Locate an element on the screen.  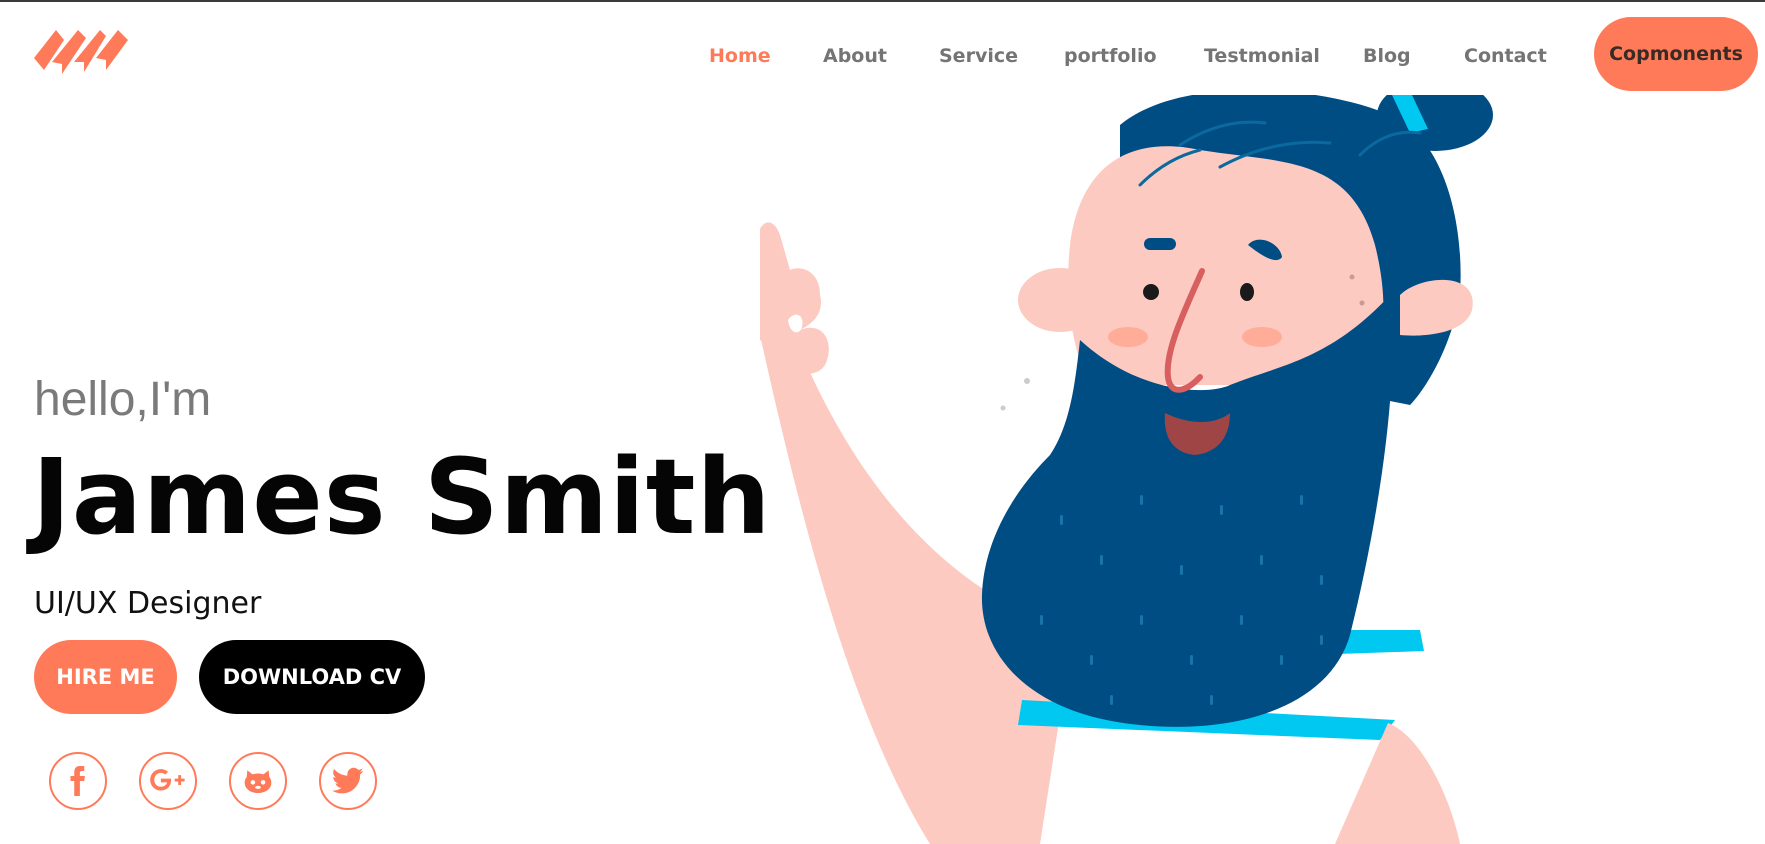
nav-about: About is located at coordinates (855, 56).